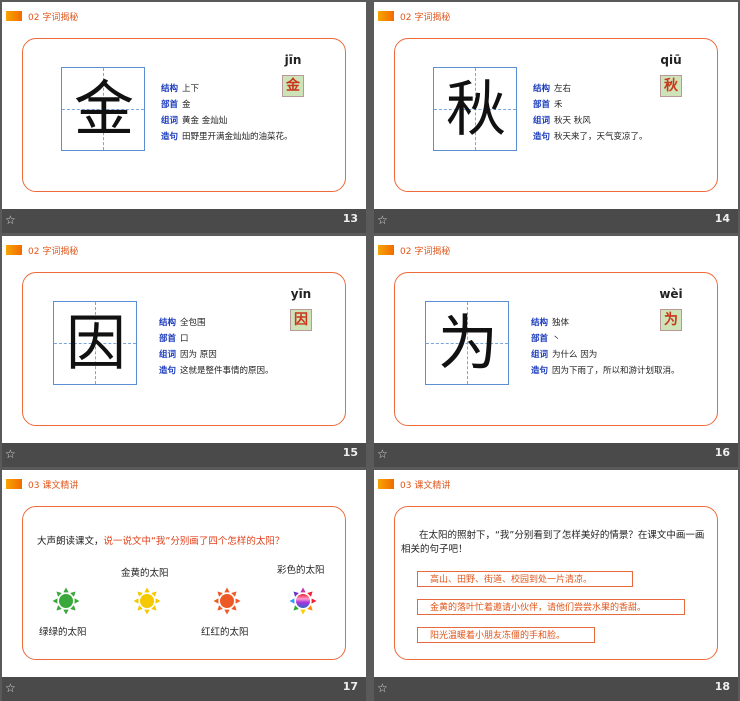 This screenshot has height=701, width=740. Describe the element at coordinates (553, 542) in the screenshot. I see `question-text: 在太阳的照射下，“我”分别看到了怎样美好的情景？在课文中画一画相关的句子吧！` at that location.